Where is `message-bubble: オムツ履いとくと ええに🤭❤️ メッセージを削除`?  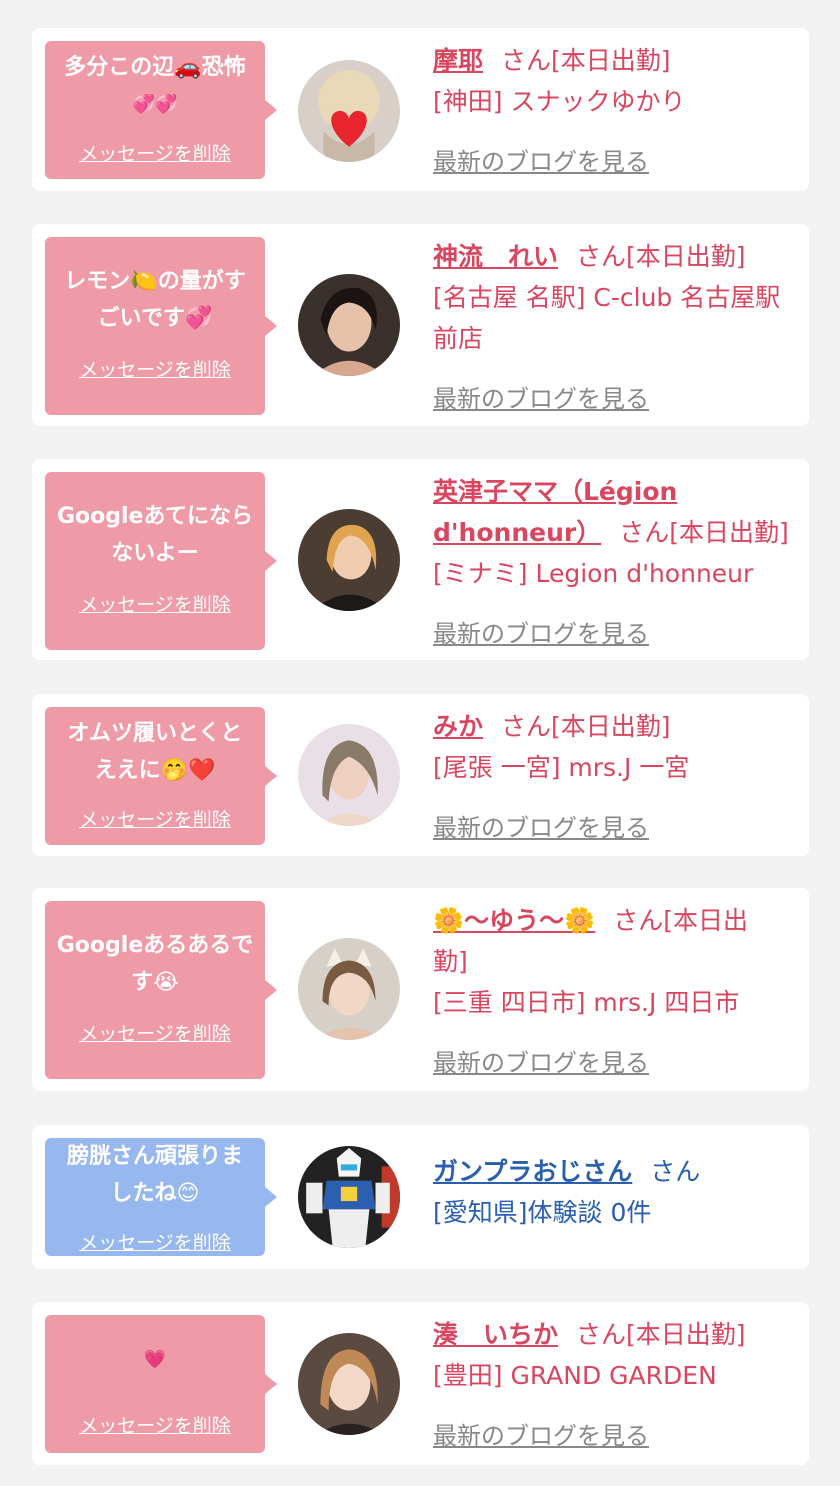 message-bubble: オムツ履いとくと ええに🤭❤️ メッセージを削除 is located at coordinates (161, 776).